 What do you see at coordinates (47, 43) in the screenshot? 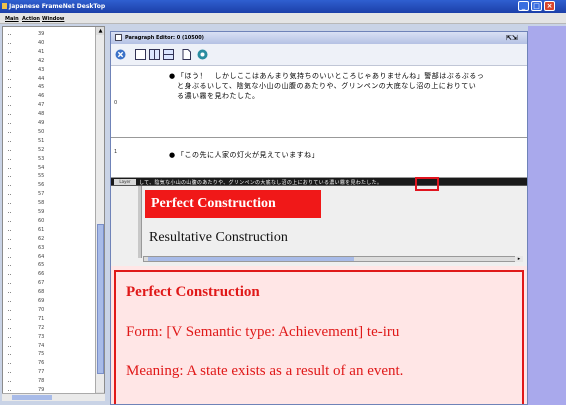
I see `sentence-list-item: 40` at bounding box center [47, 43].